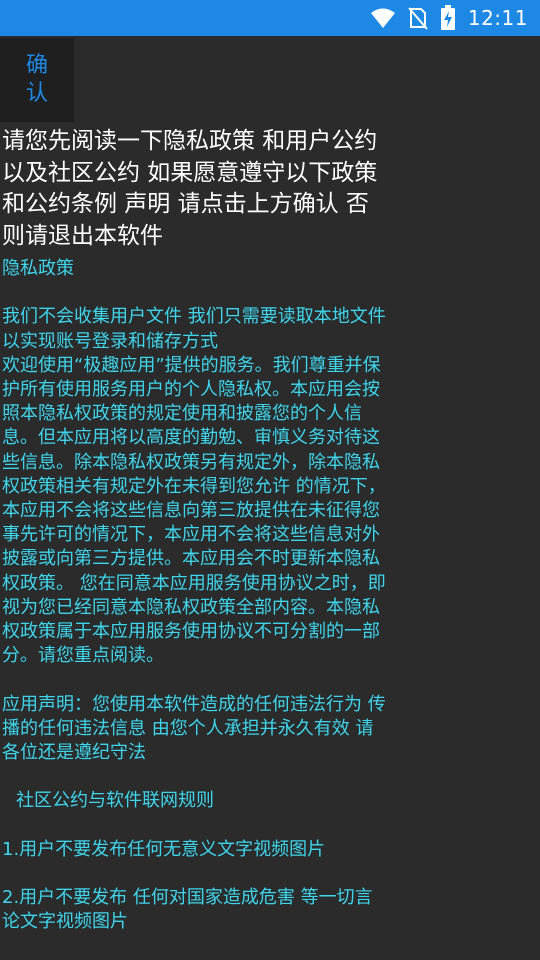 This screenshot has width=540, height=960. Describe the element at coordinates (164, 849) in the screenshot. I see `community-rule-1: 1.用户不要发布任何无意义文字视频图片` at that location.